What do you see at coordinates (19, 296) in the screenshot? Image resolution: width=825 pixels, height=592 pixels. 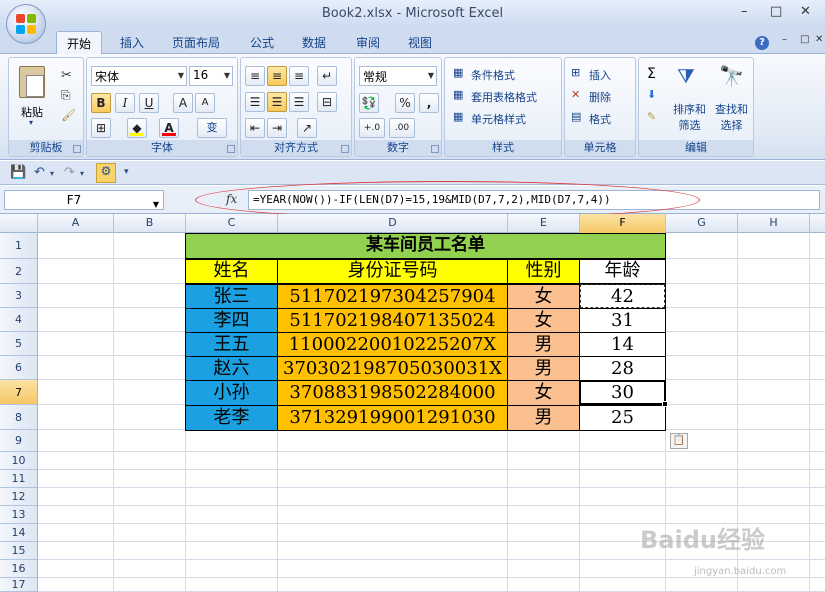 I see `row-header-3: 3` at bounding box center [19, 296].